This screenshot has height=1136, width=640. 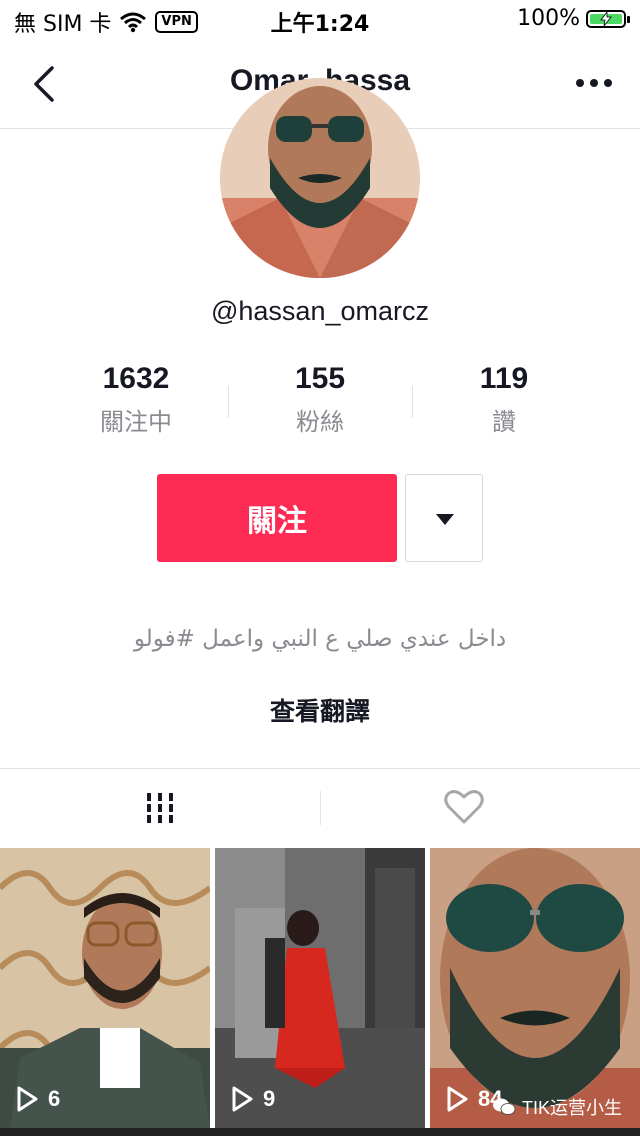 I want to click on watermark-text: TIK运营小生, so click(x=571, y=1108).